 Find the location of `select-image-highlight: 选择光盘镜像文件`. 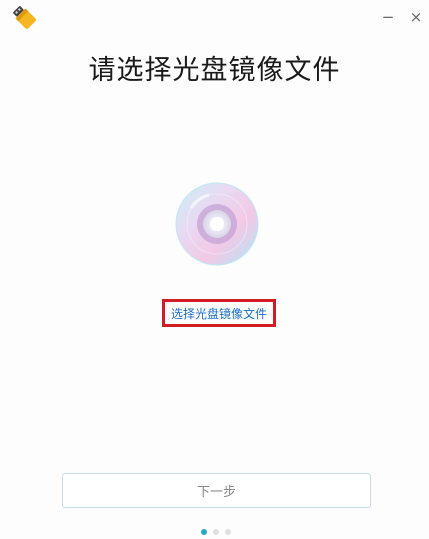

select-image-highlight: 选择光盘镜像文件 is located at coordinates (219, 313).